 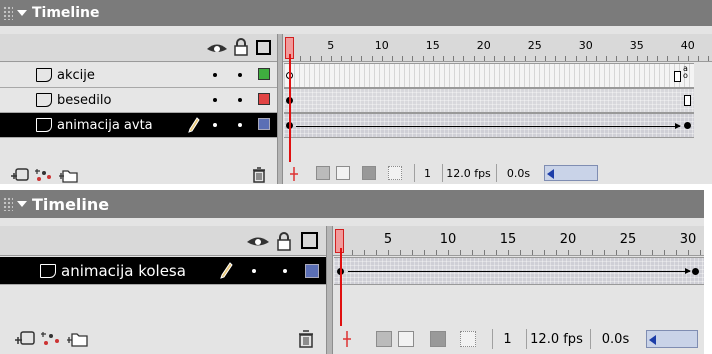 What do you see at coordinates (76, 75) in the screenshot?
I see `layer-name: akcije` at bounding box center [76, 75].